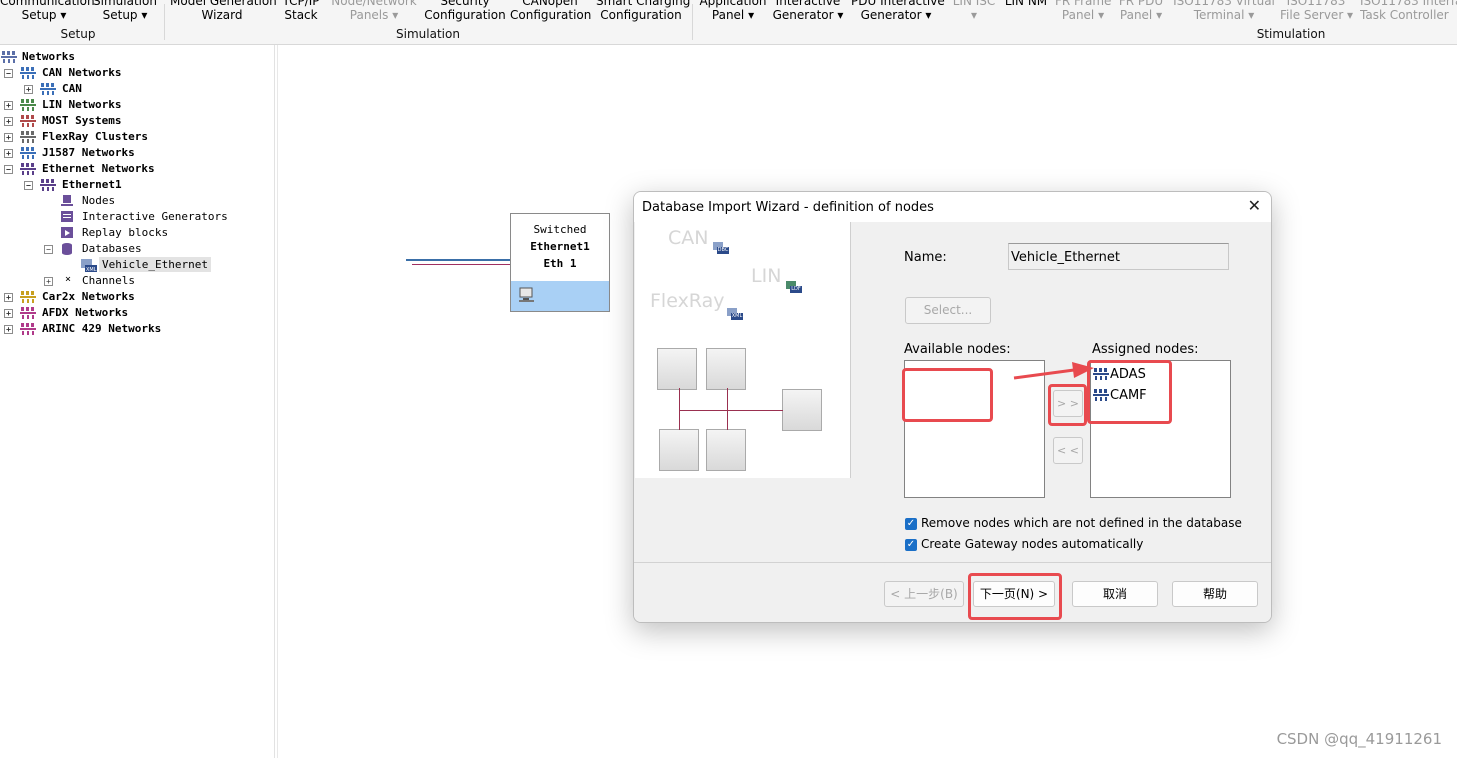  What do you see at coordinates (28, 153) in the screenshot?
I see `j1587-network-icon` at bounding box center [28, 153].